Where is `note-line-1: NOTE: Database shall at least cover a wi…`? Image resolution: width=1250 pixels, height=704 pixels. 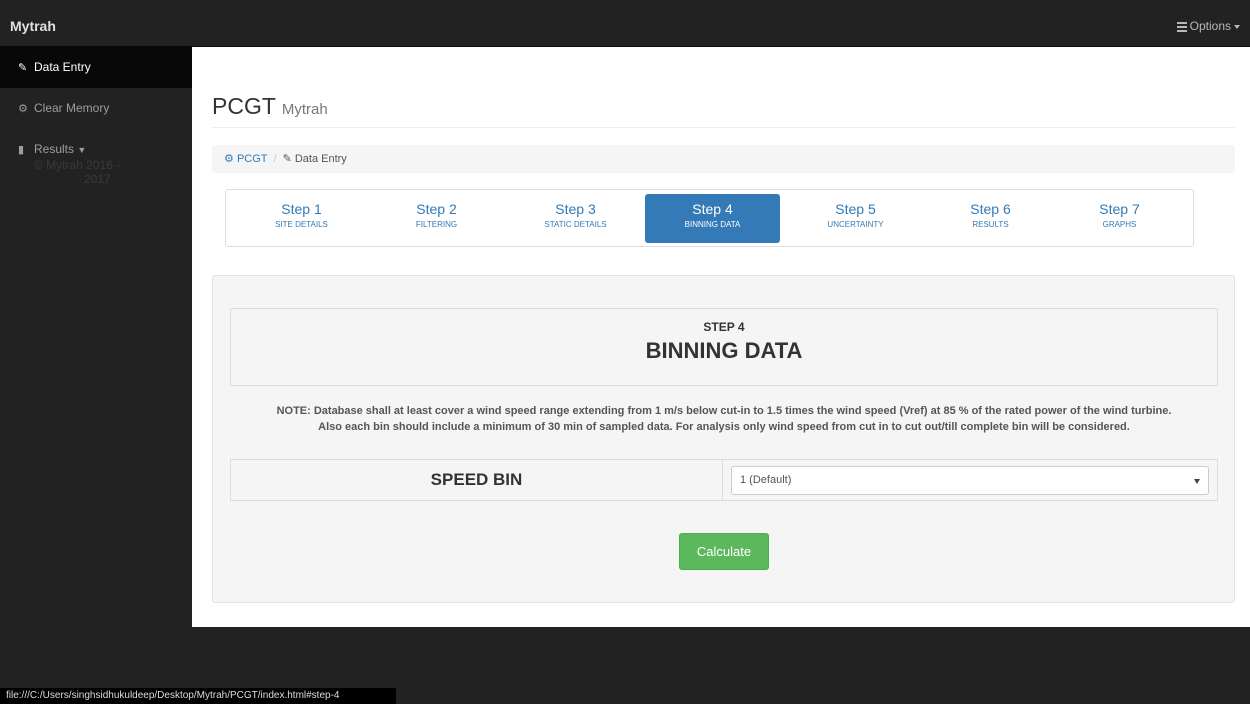
note-line-1: NOTE: Database shall at least cover a wi… is located at coordinates (724, 411).